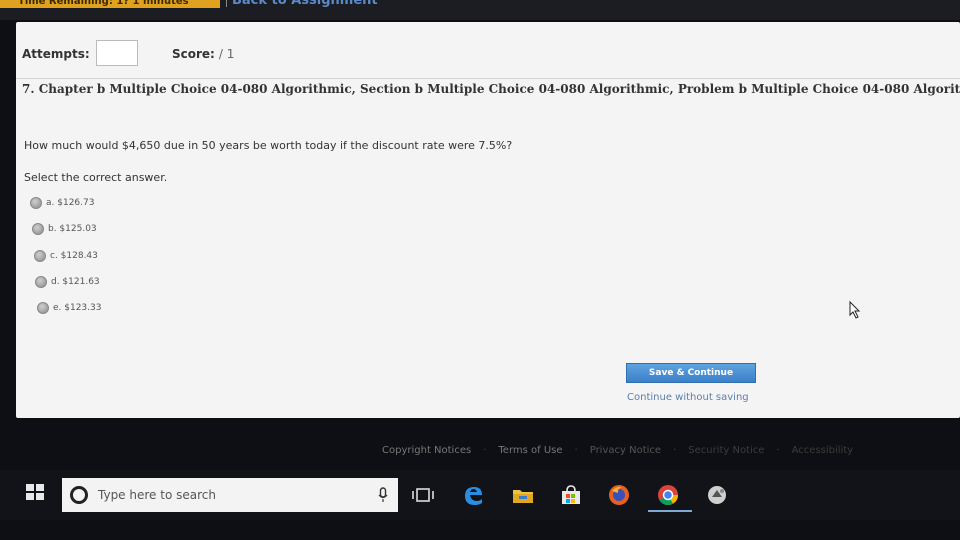 This screenshot has height=540, width=960. I want to click on store-icon, so click(571, 495).